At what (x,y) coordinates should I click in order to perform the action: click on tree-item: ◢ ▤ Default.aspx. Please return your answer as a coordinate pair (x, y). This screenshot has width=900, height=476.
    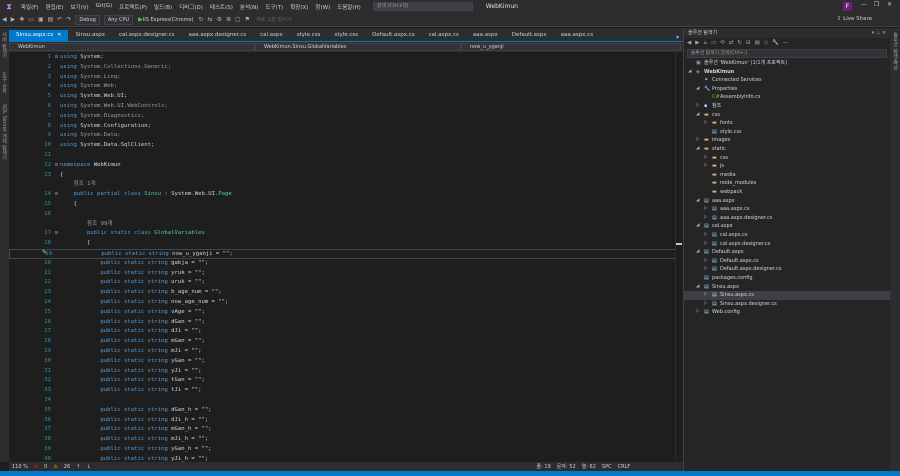
    Looking at the image, I should click on (787, 252).